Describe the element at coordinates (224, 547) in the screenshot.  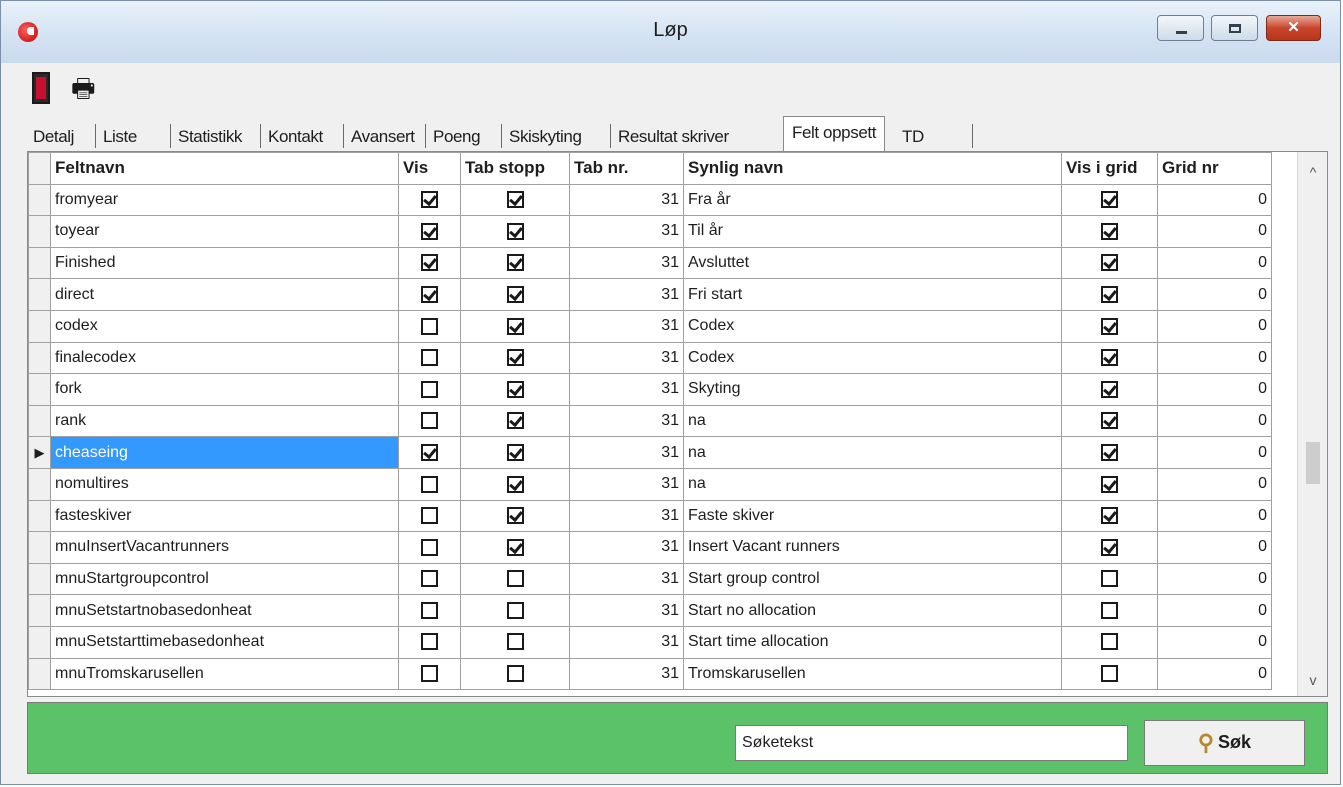
I see `cell-feltnavn: mnuInsertVacantrunners` at that location.